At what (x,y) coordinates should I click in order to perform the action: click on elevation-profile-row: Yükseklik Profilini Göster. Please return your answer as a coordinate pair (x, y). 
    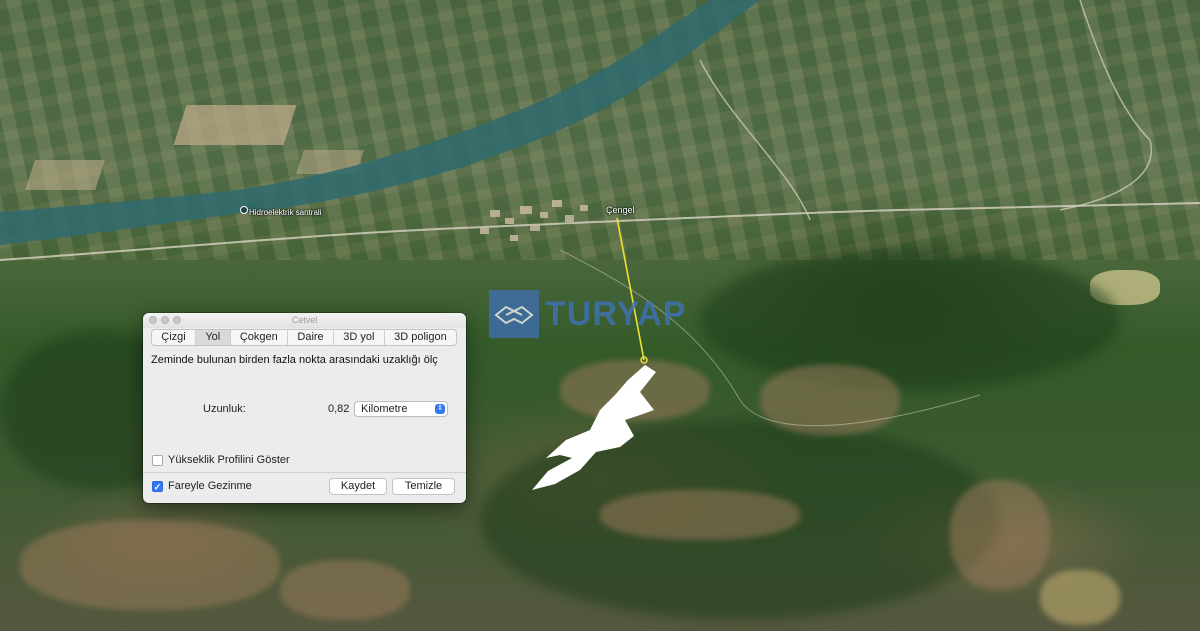
    Looking at the image, I should click on (221, 460).